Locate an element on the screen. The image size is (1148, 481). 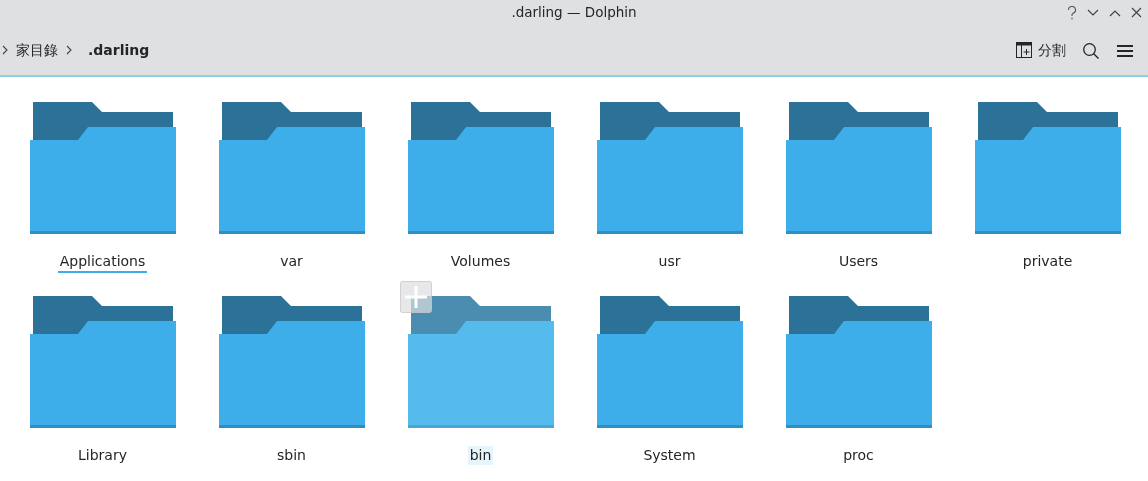
breadcrumb-item: .darling is located at coordinates (119, 50).